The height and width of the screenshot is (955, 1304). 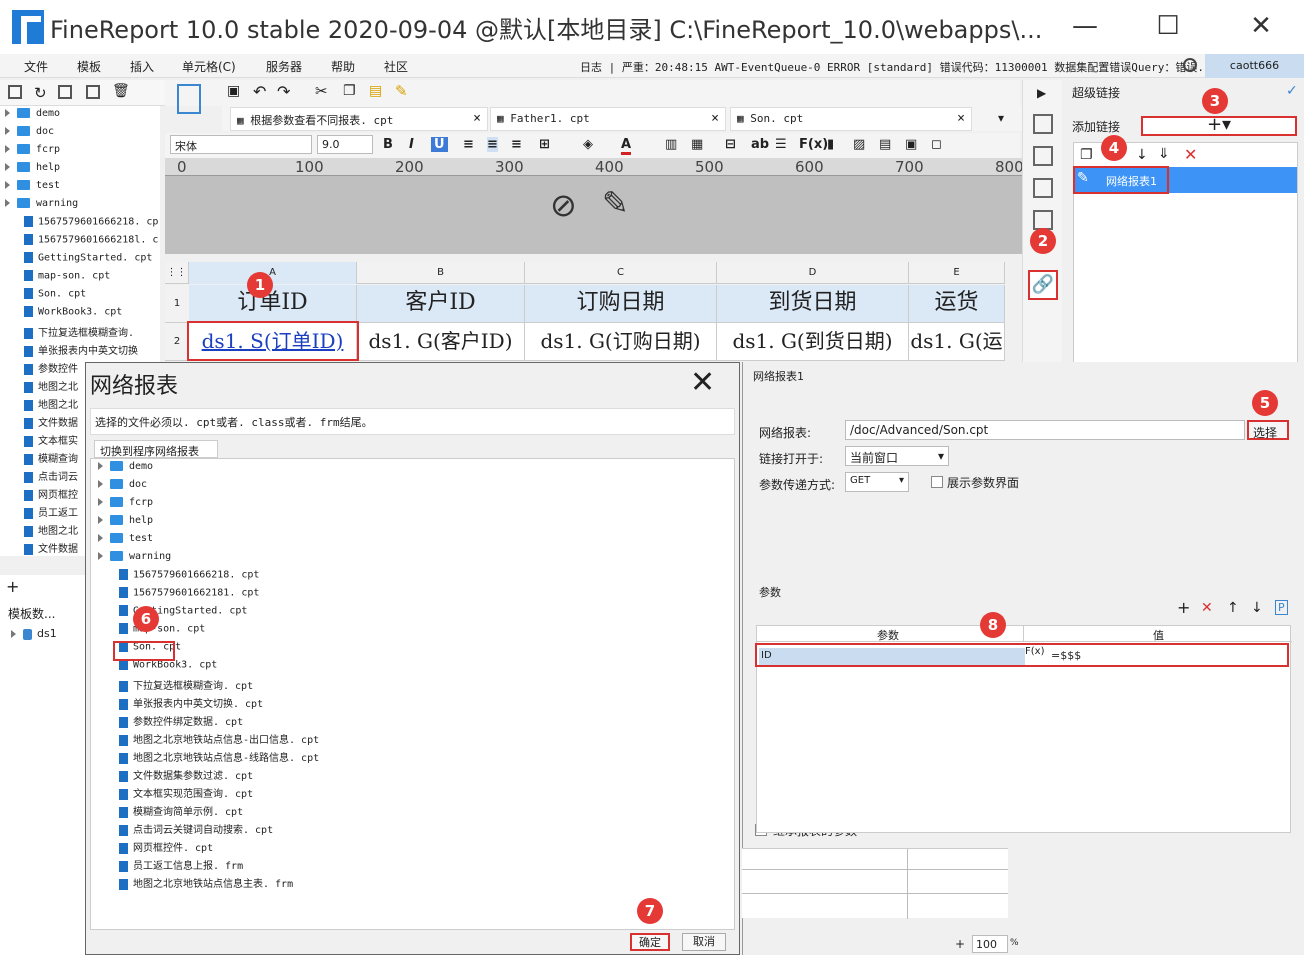 What do you see at coordinates (1254, 66) in the screenshot?
I see `user-name: caott666` at bounding box center [1254, 66].